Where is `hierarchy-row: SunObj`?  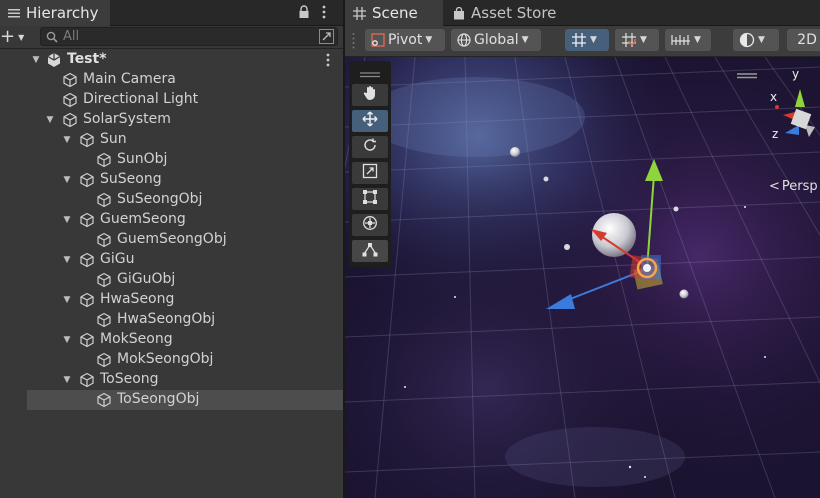 hierarchy-row: SunObj is located at coordinates (171, 160).